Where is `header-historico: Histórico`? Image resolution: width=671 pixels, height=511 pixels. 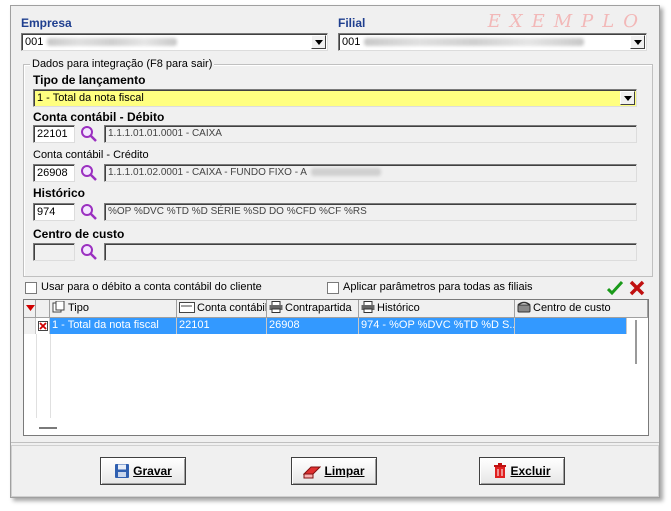
header-historico: Histórico is located at coordinates (437, 309).